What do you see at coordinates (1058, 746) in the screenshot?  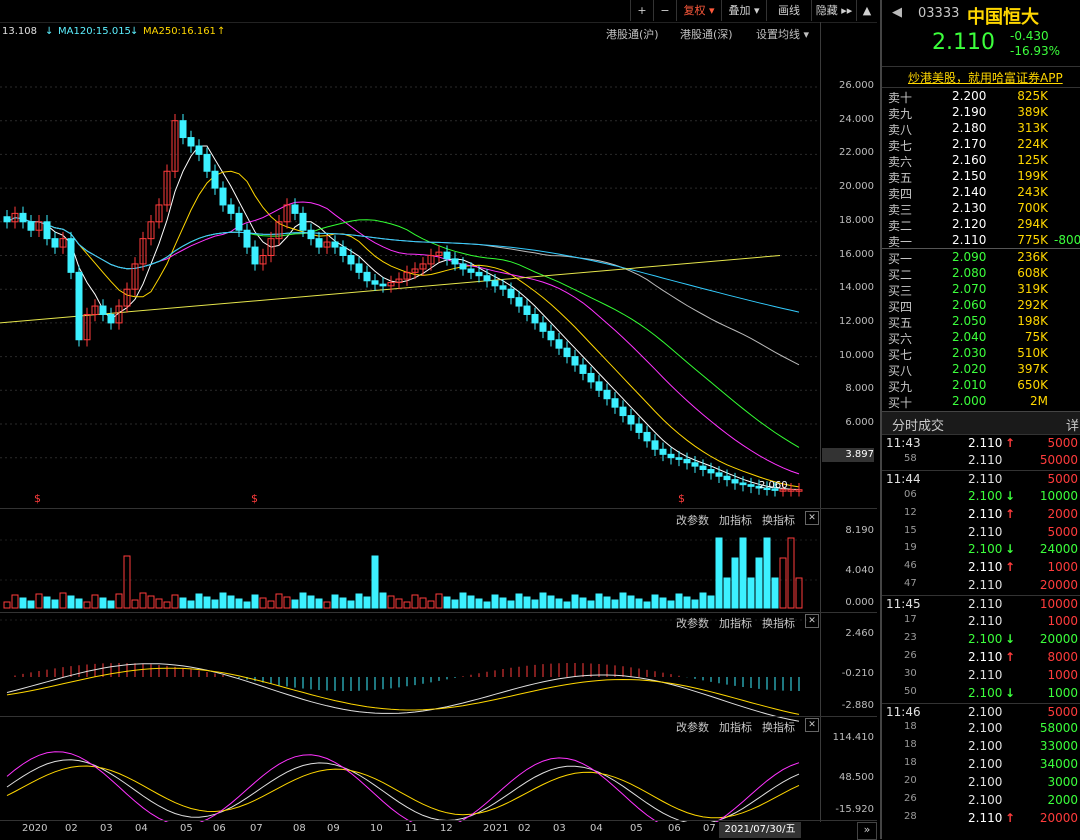 I see `trade-volume: 33000` at bounding box center [1058, 746].